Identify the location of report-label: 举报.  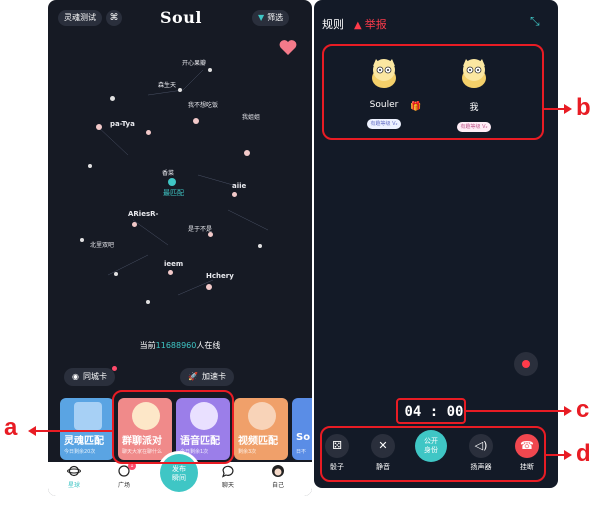
(375, 24).